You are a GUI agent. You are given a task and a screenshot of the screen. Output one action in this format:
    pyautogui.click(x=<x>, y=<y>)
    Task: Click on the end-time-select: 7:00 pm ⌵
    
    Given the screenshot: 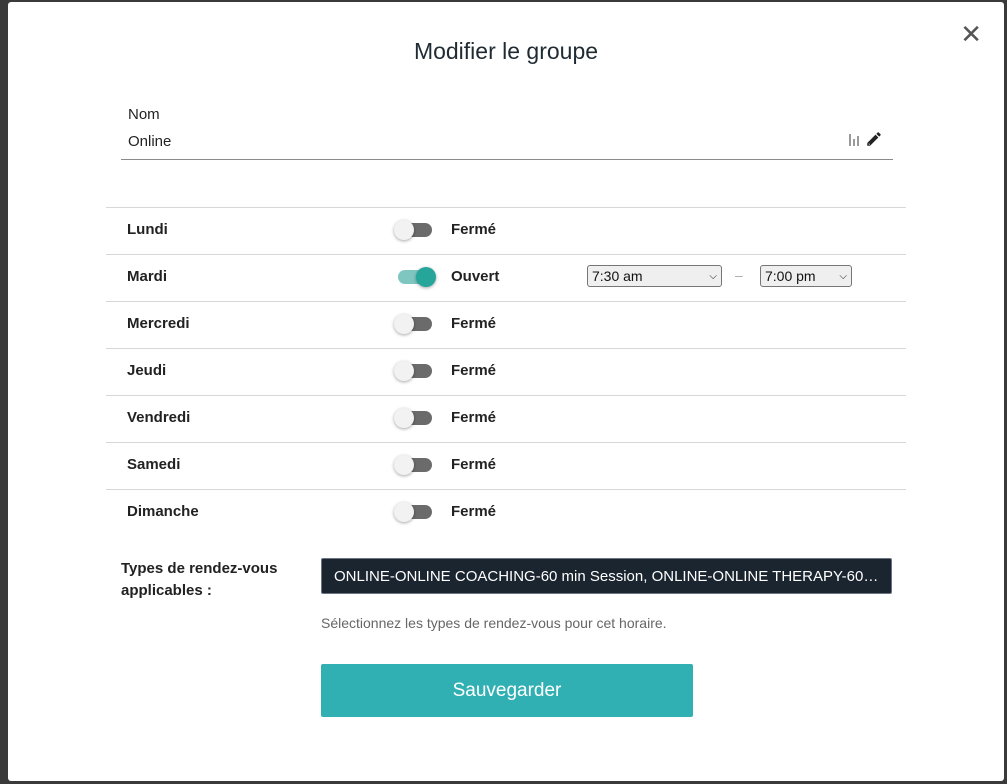 What is the action you would take?
    pyautogui.click(x=806, y=276)
    